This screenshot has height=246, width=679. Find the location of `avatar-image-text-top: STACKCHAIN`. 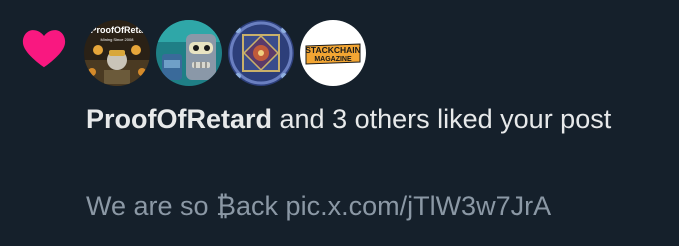

avatar-image-text-top: STACKCHAIN is located at coordinates (333, 50).